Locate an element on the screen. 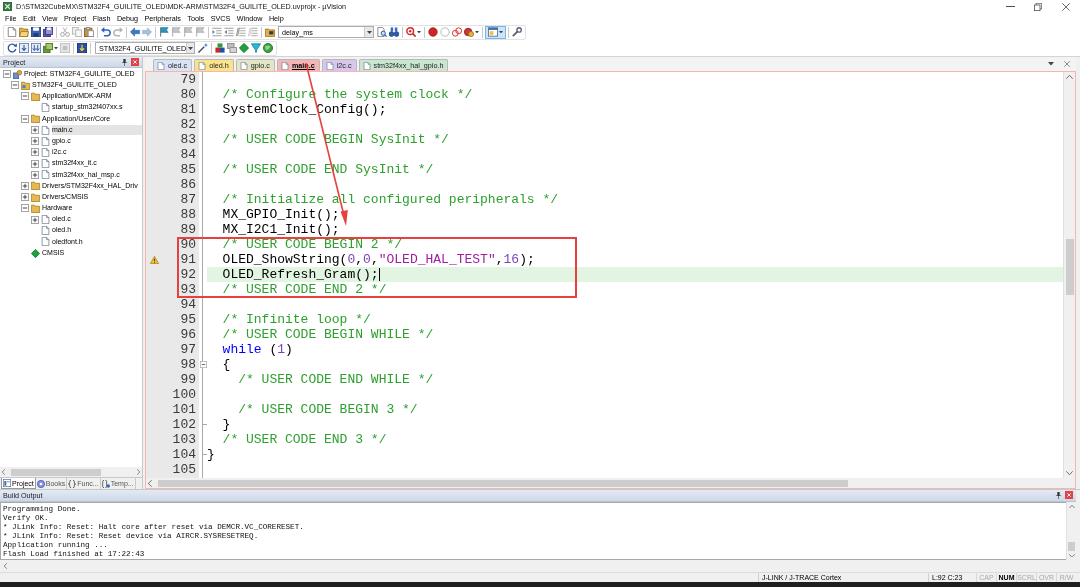 This screenshot has width=1080, height=587. open-folder-icon is located at coordinates (24, 32).